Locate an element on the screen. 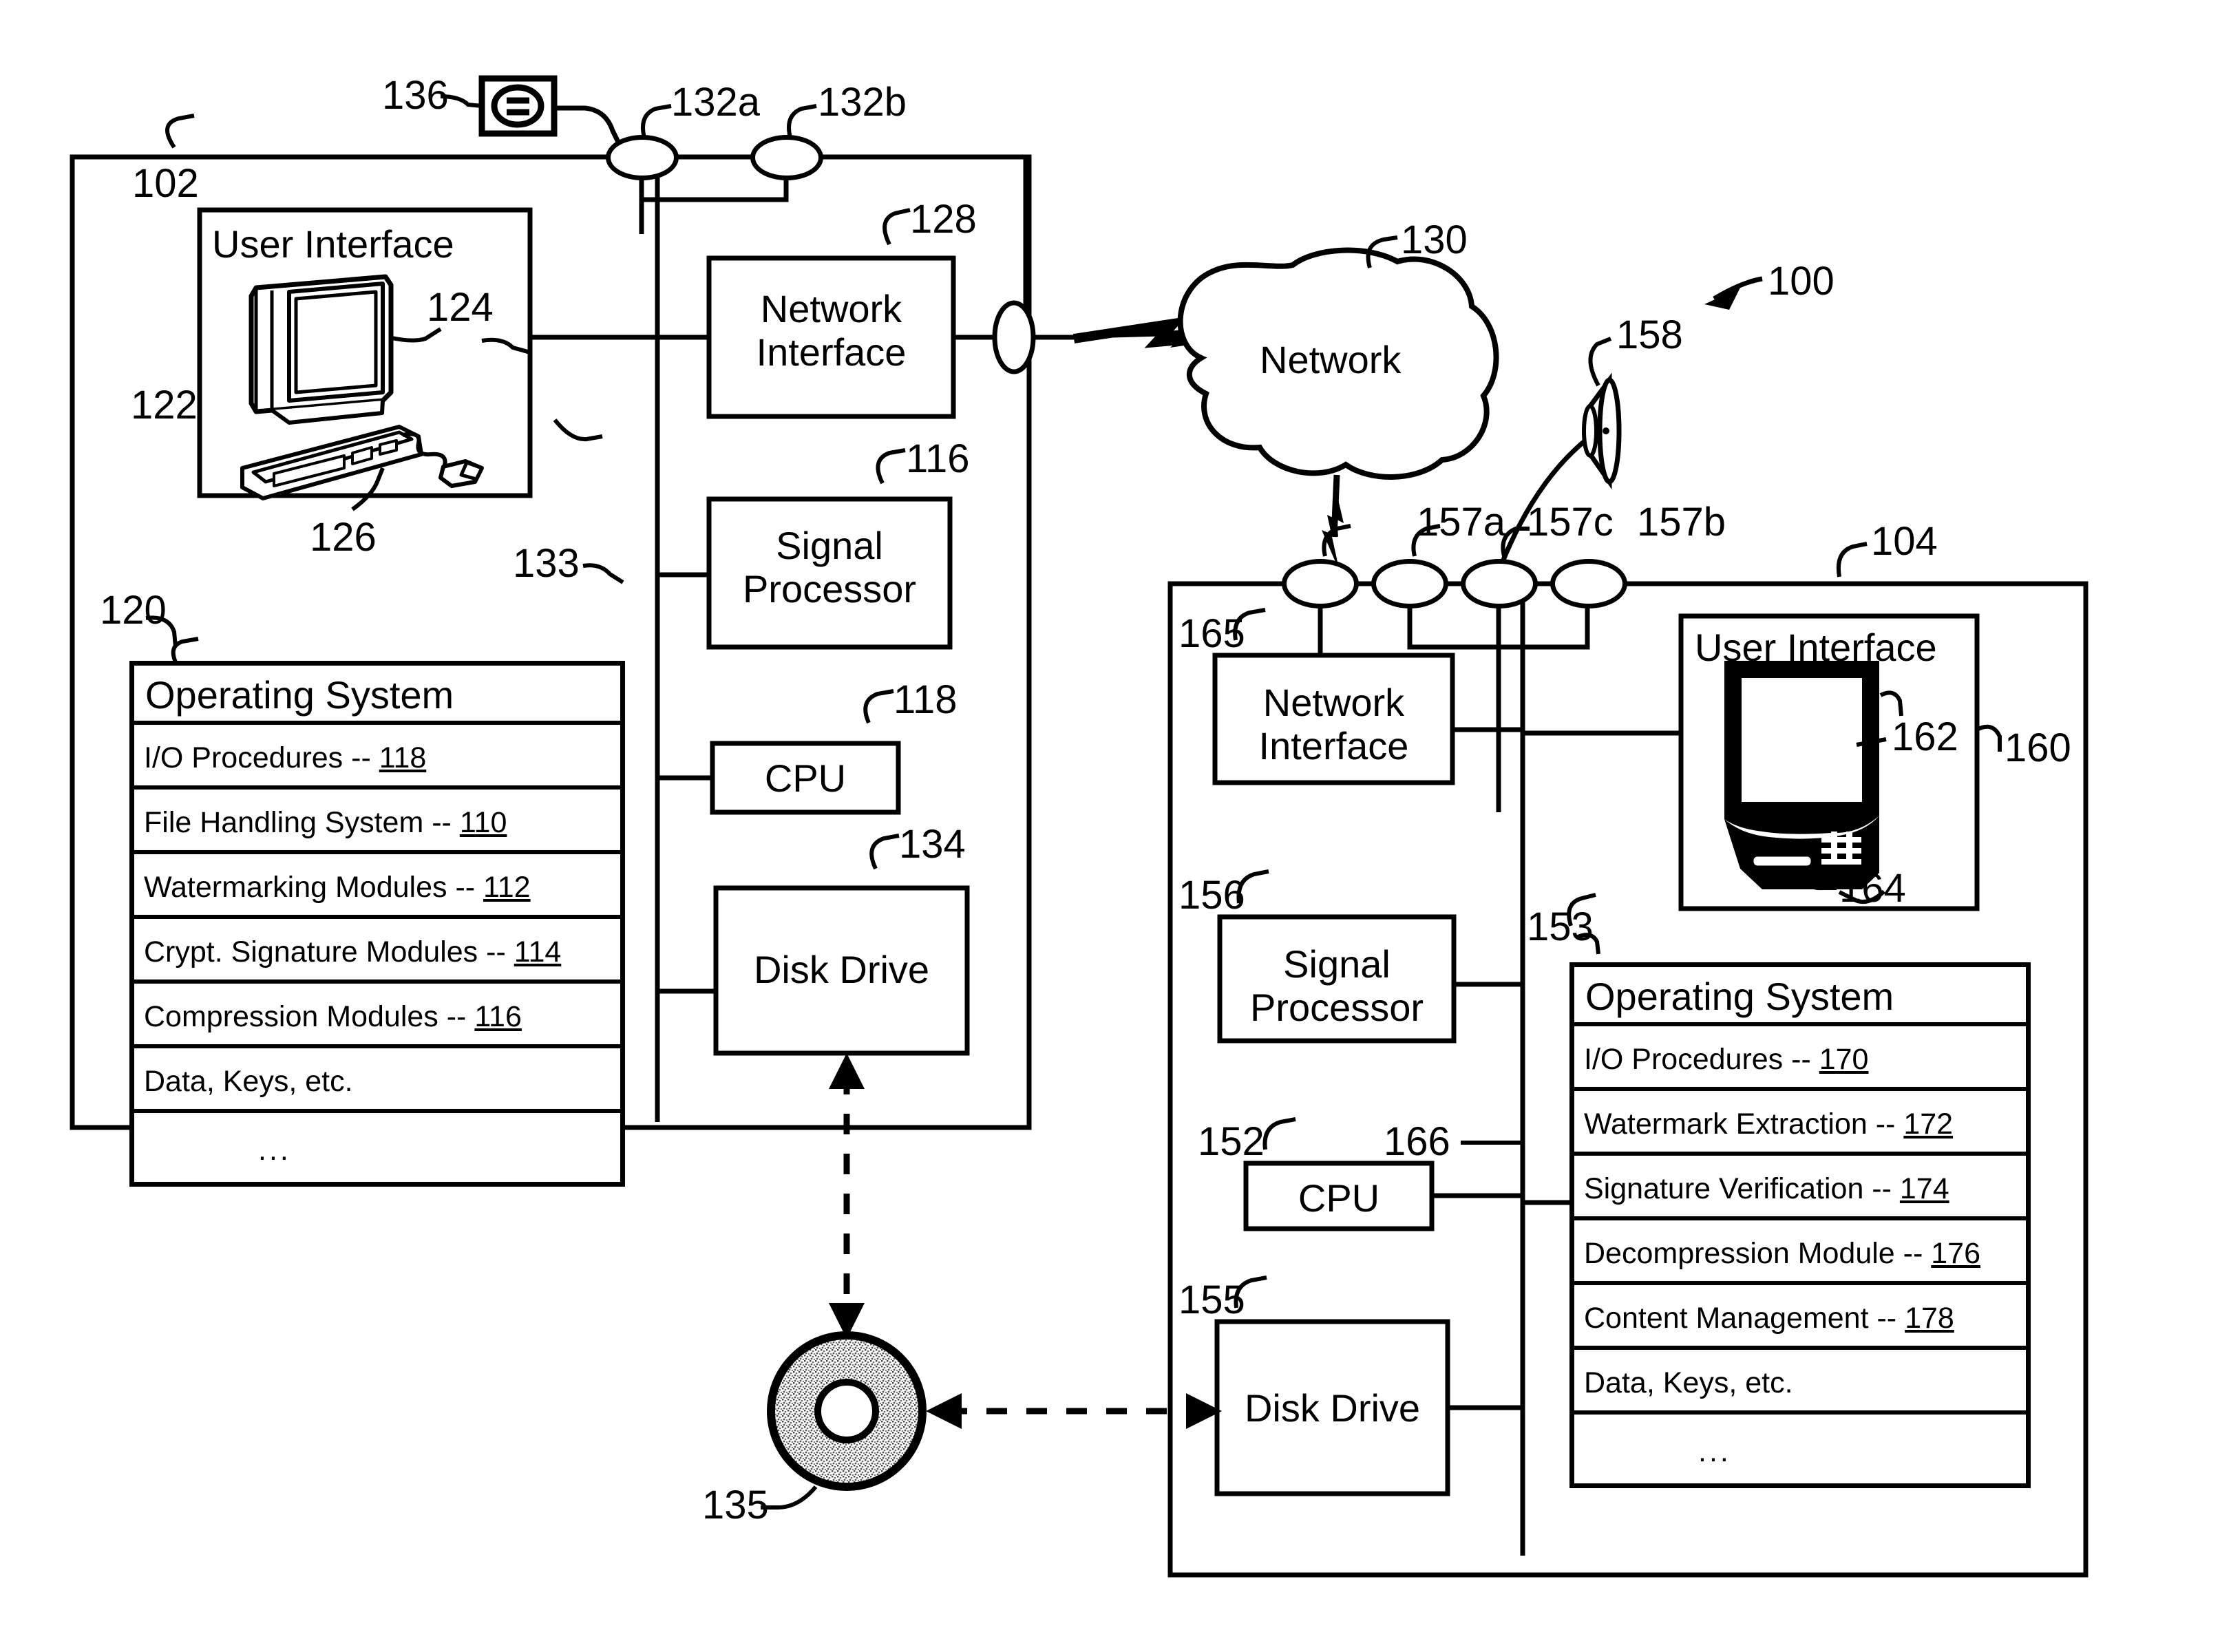 Image resolution: width=2231 pixels, height=1652 pixels. ref-118-cpu: 118 is located at coordinates (926, 699).